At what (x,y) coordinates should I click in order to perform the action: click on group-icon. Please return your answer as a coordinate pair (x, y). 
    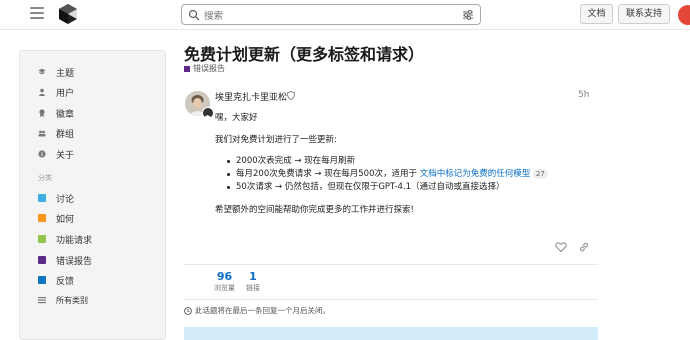
    Looking at the image, I should click on (42, 133).